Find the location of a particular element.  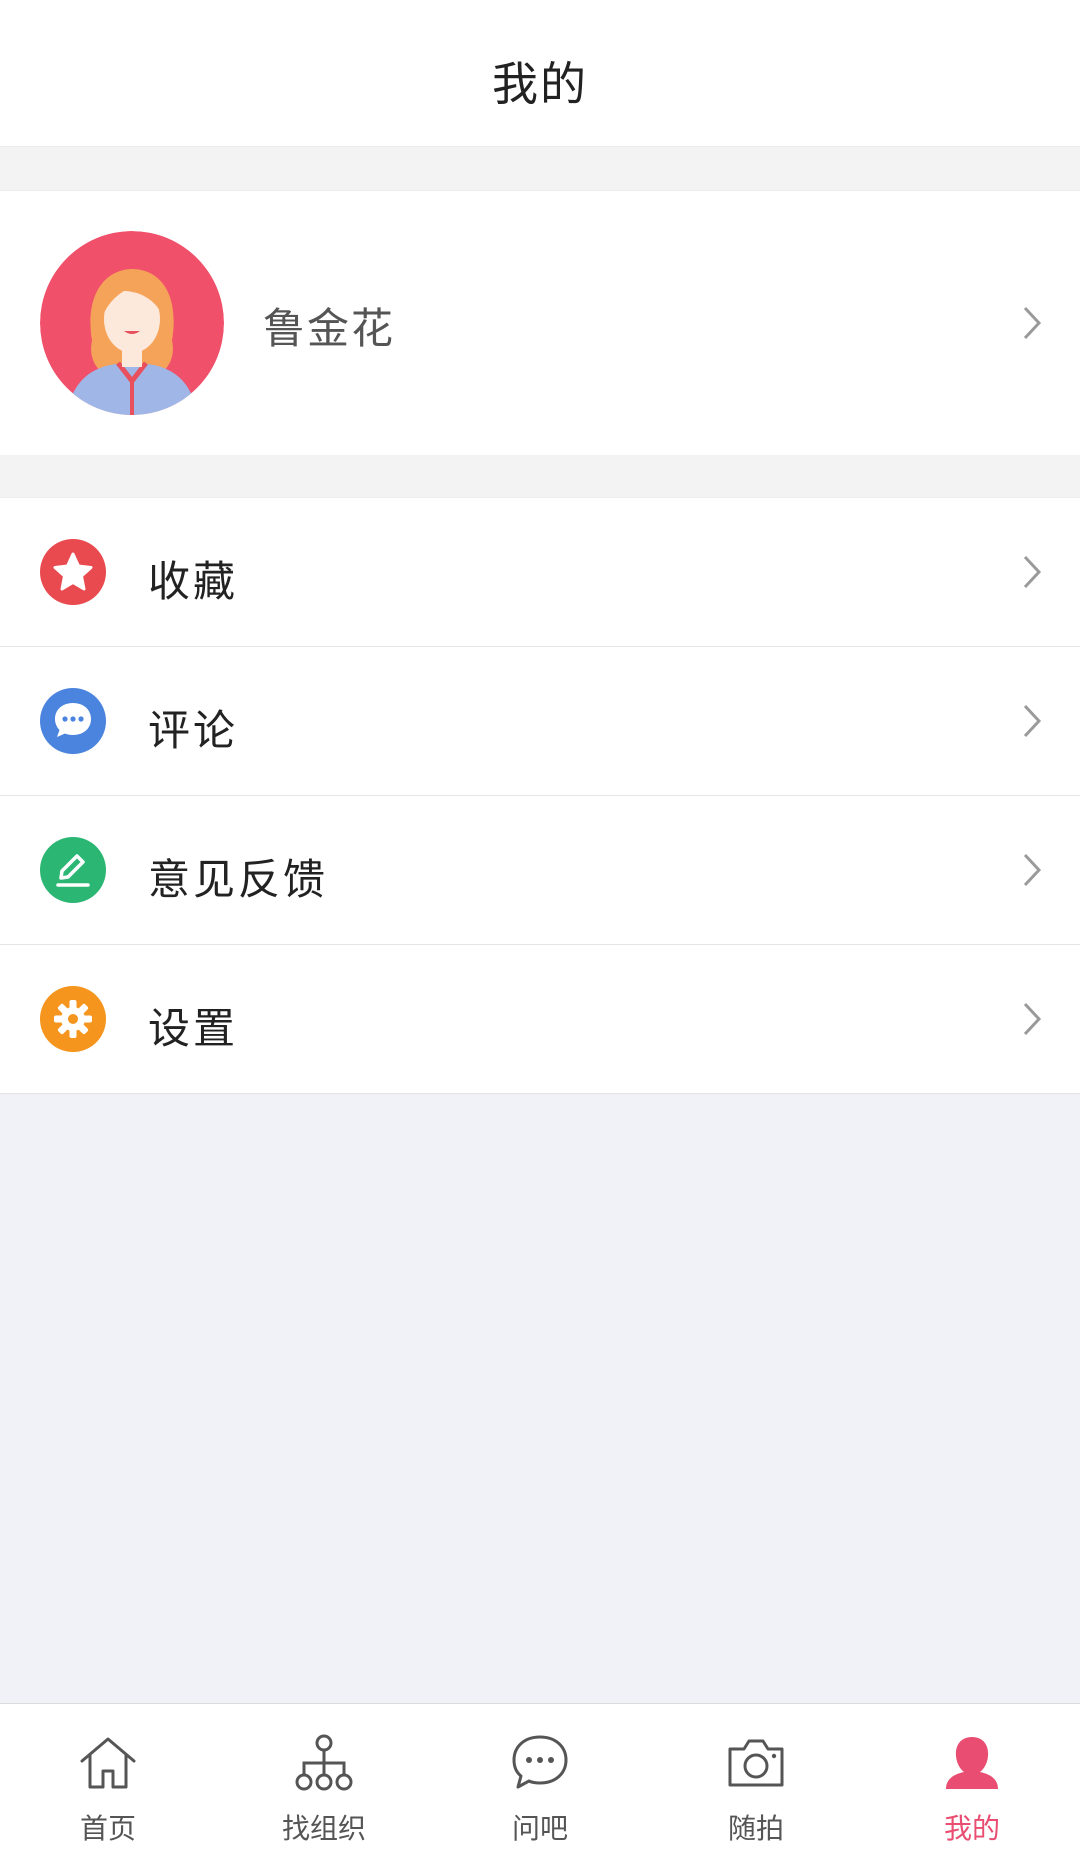

tab-label: 随拍 is located at coordinates (755, 1828).